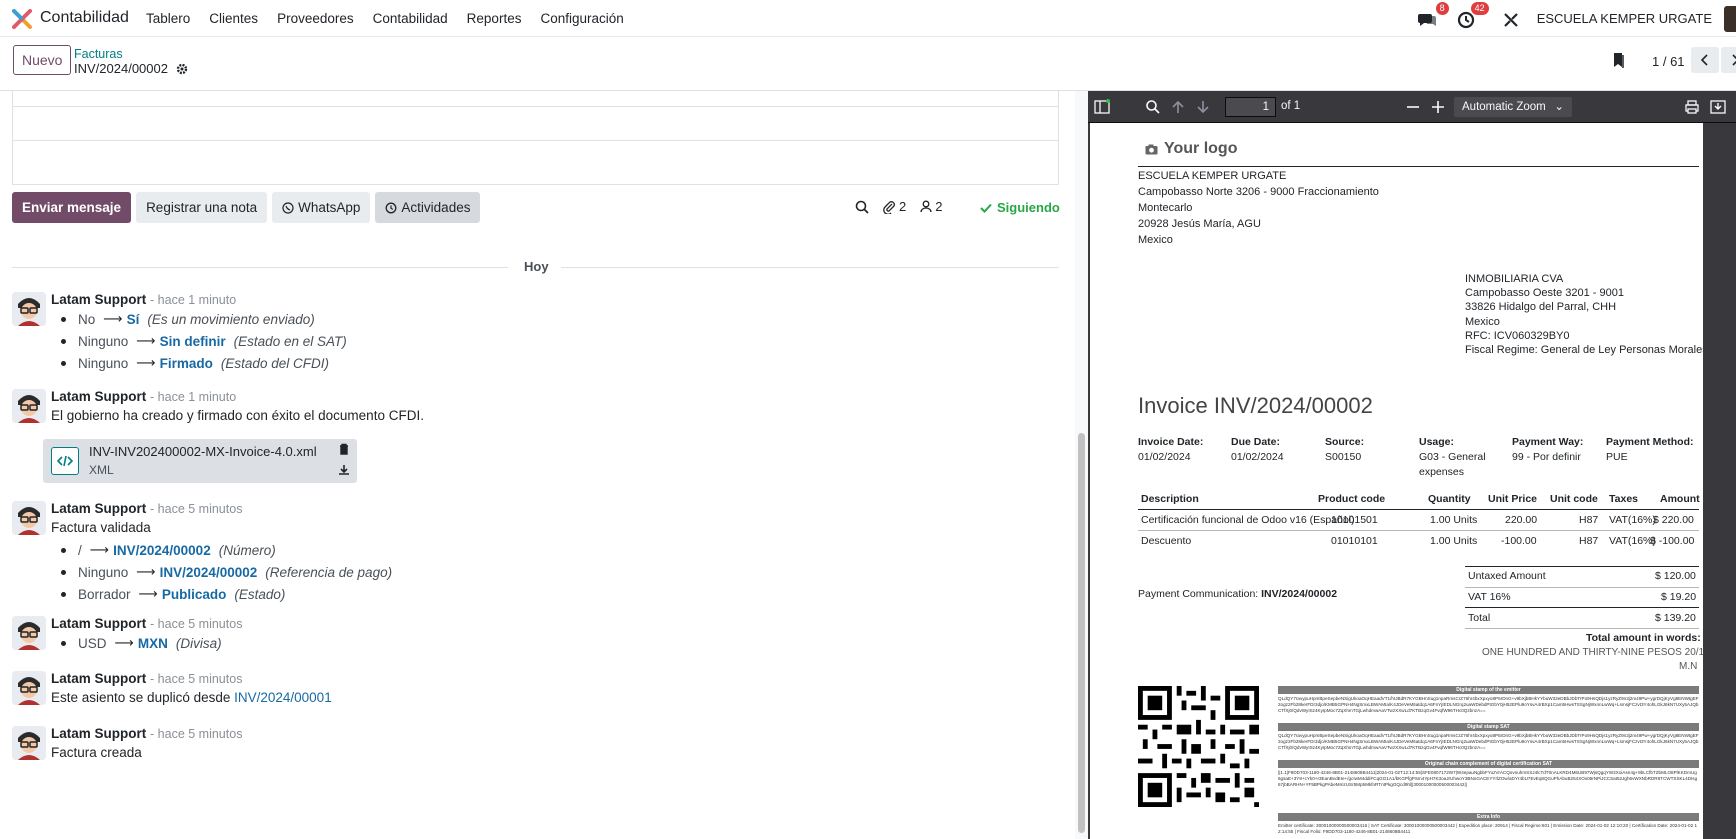  What do you see at coordinates (84, 18) in the screenshot?
I see `app-name: Contabilidad` at bounding box center [84, 18].